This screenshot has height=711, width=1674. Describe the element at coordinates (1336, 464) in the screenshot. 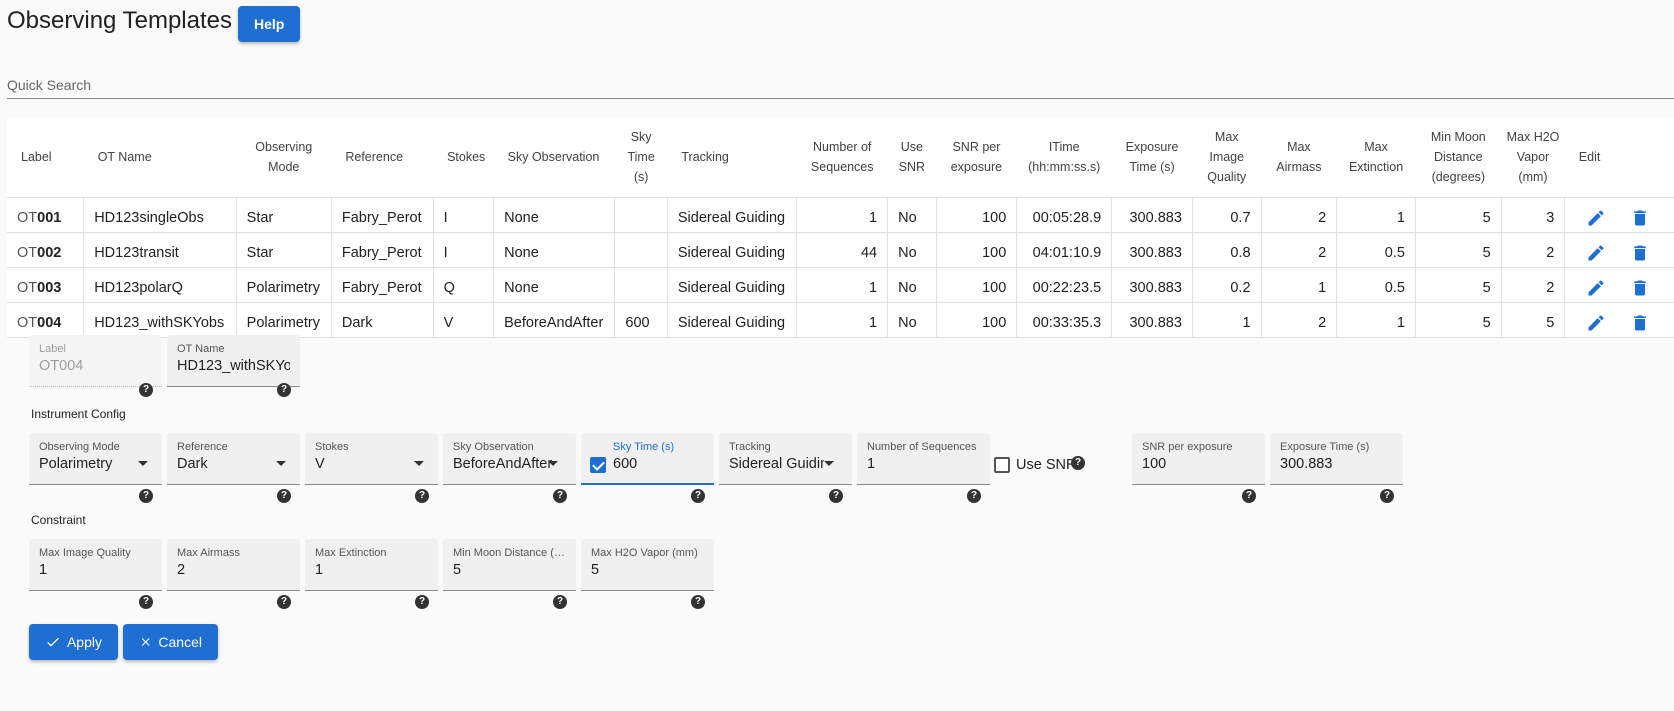

I see `exposure-time-input: 300.883` at that location.